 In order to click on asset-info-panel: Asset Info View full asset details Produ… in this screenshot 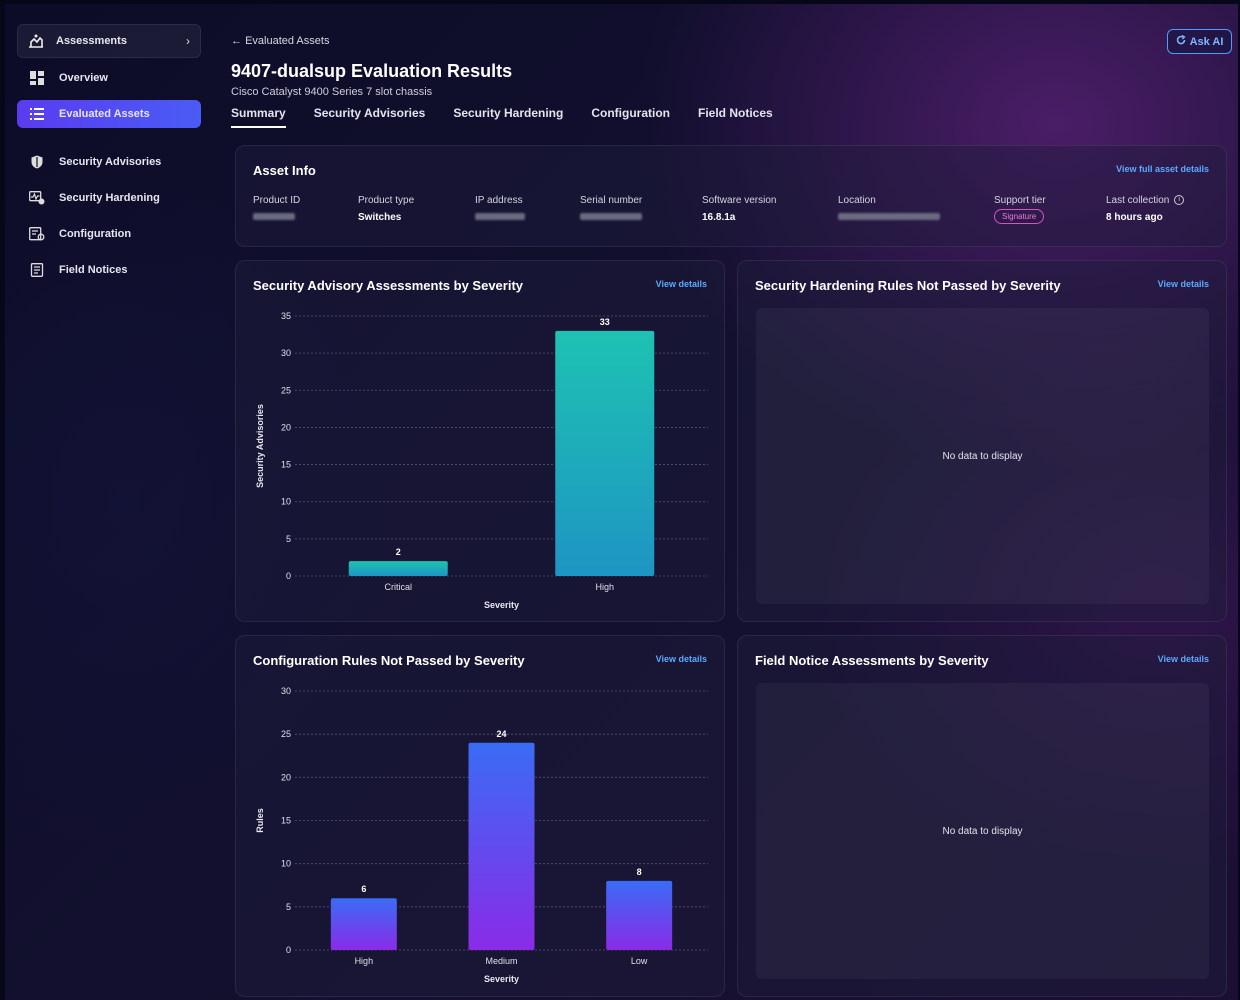, I will do `click(731, 196)`.